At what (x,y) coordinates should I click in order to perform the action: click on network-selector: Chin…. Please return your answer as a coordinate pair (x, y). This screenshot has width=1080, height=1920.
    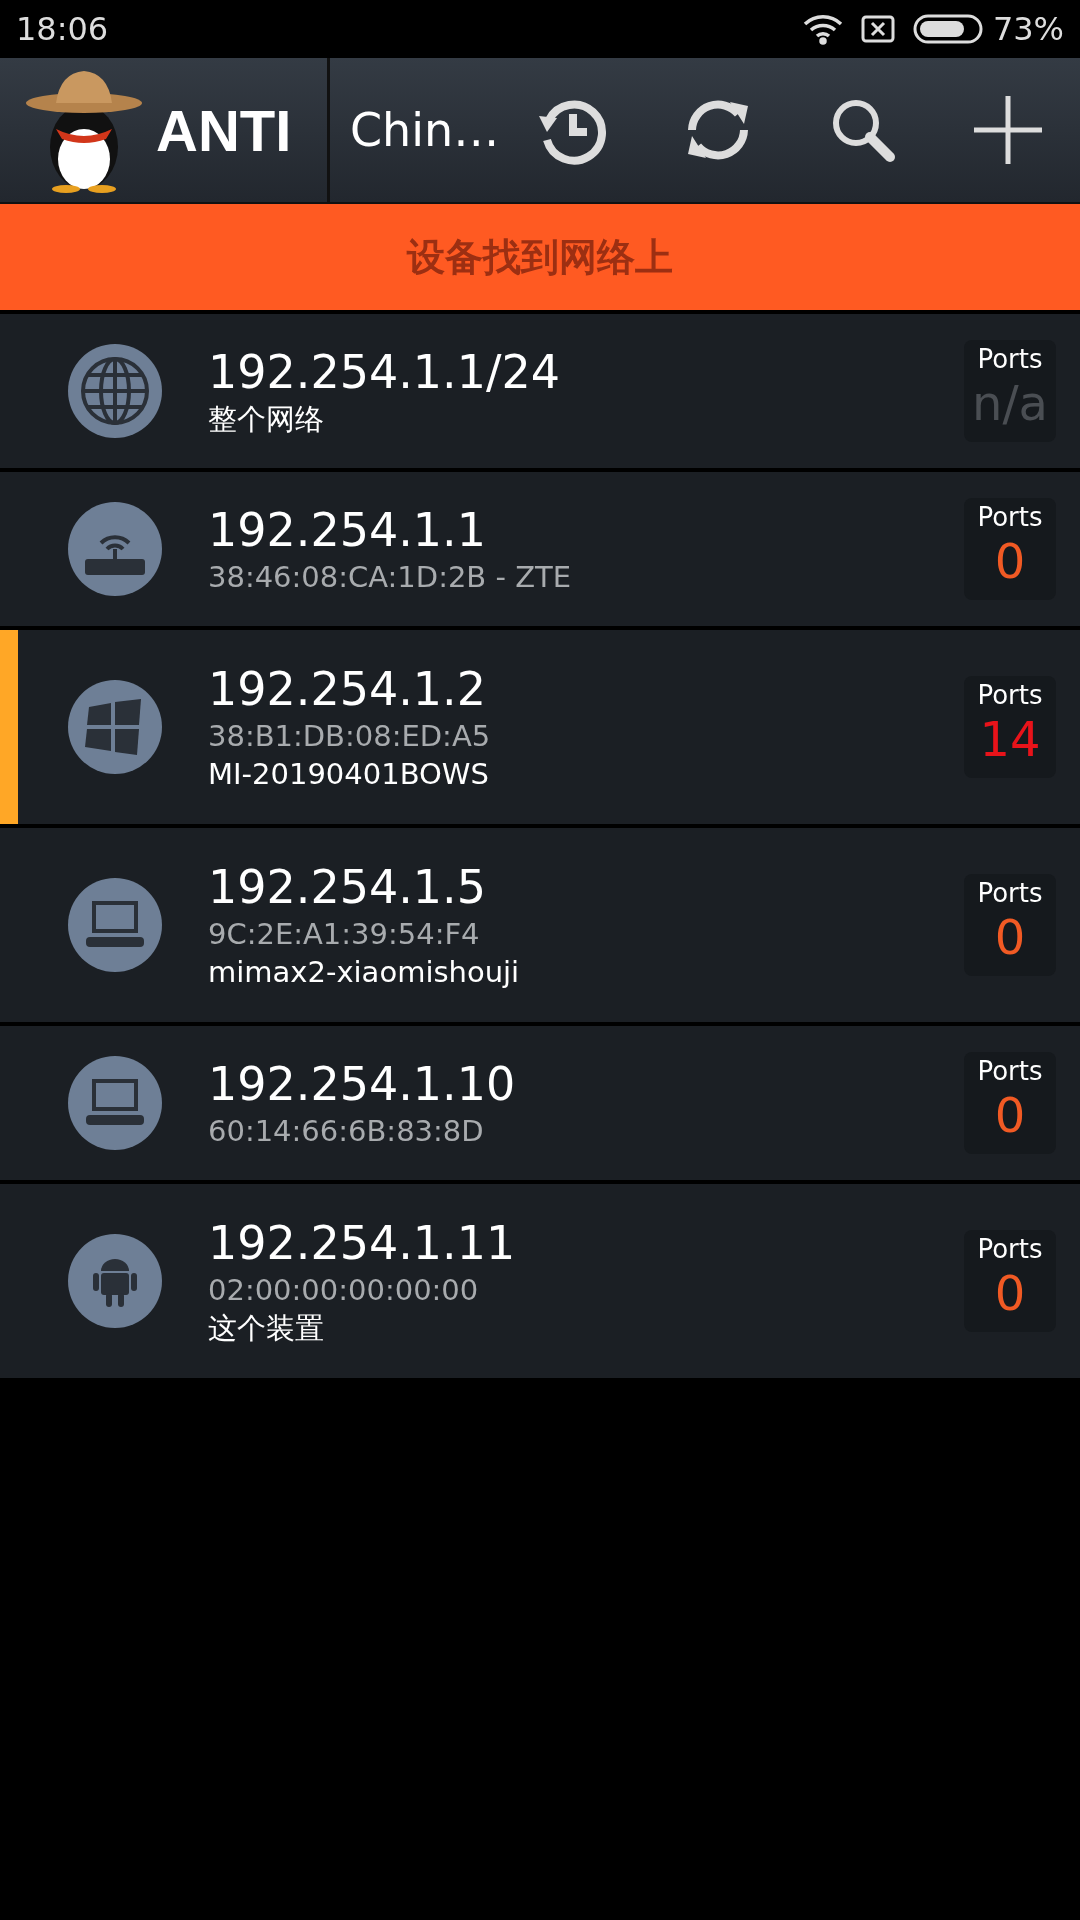
    Looking at the image, I should click on (415, 130).